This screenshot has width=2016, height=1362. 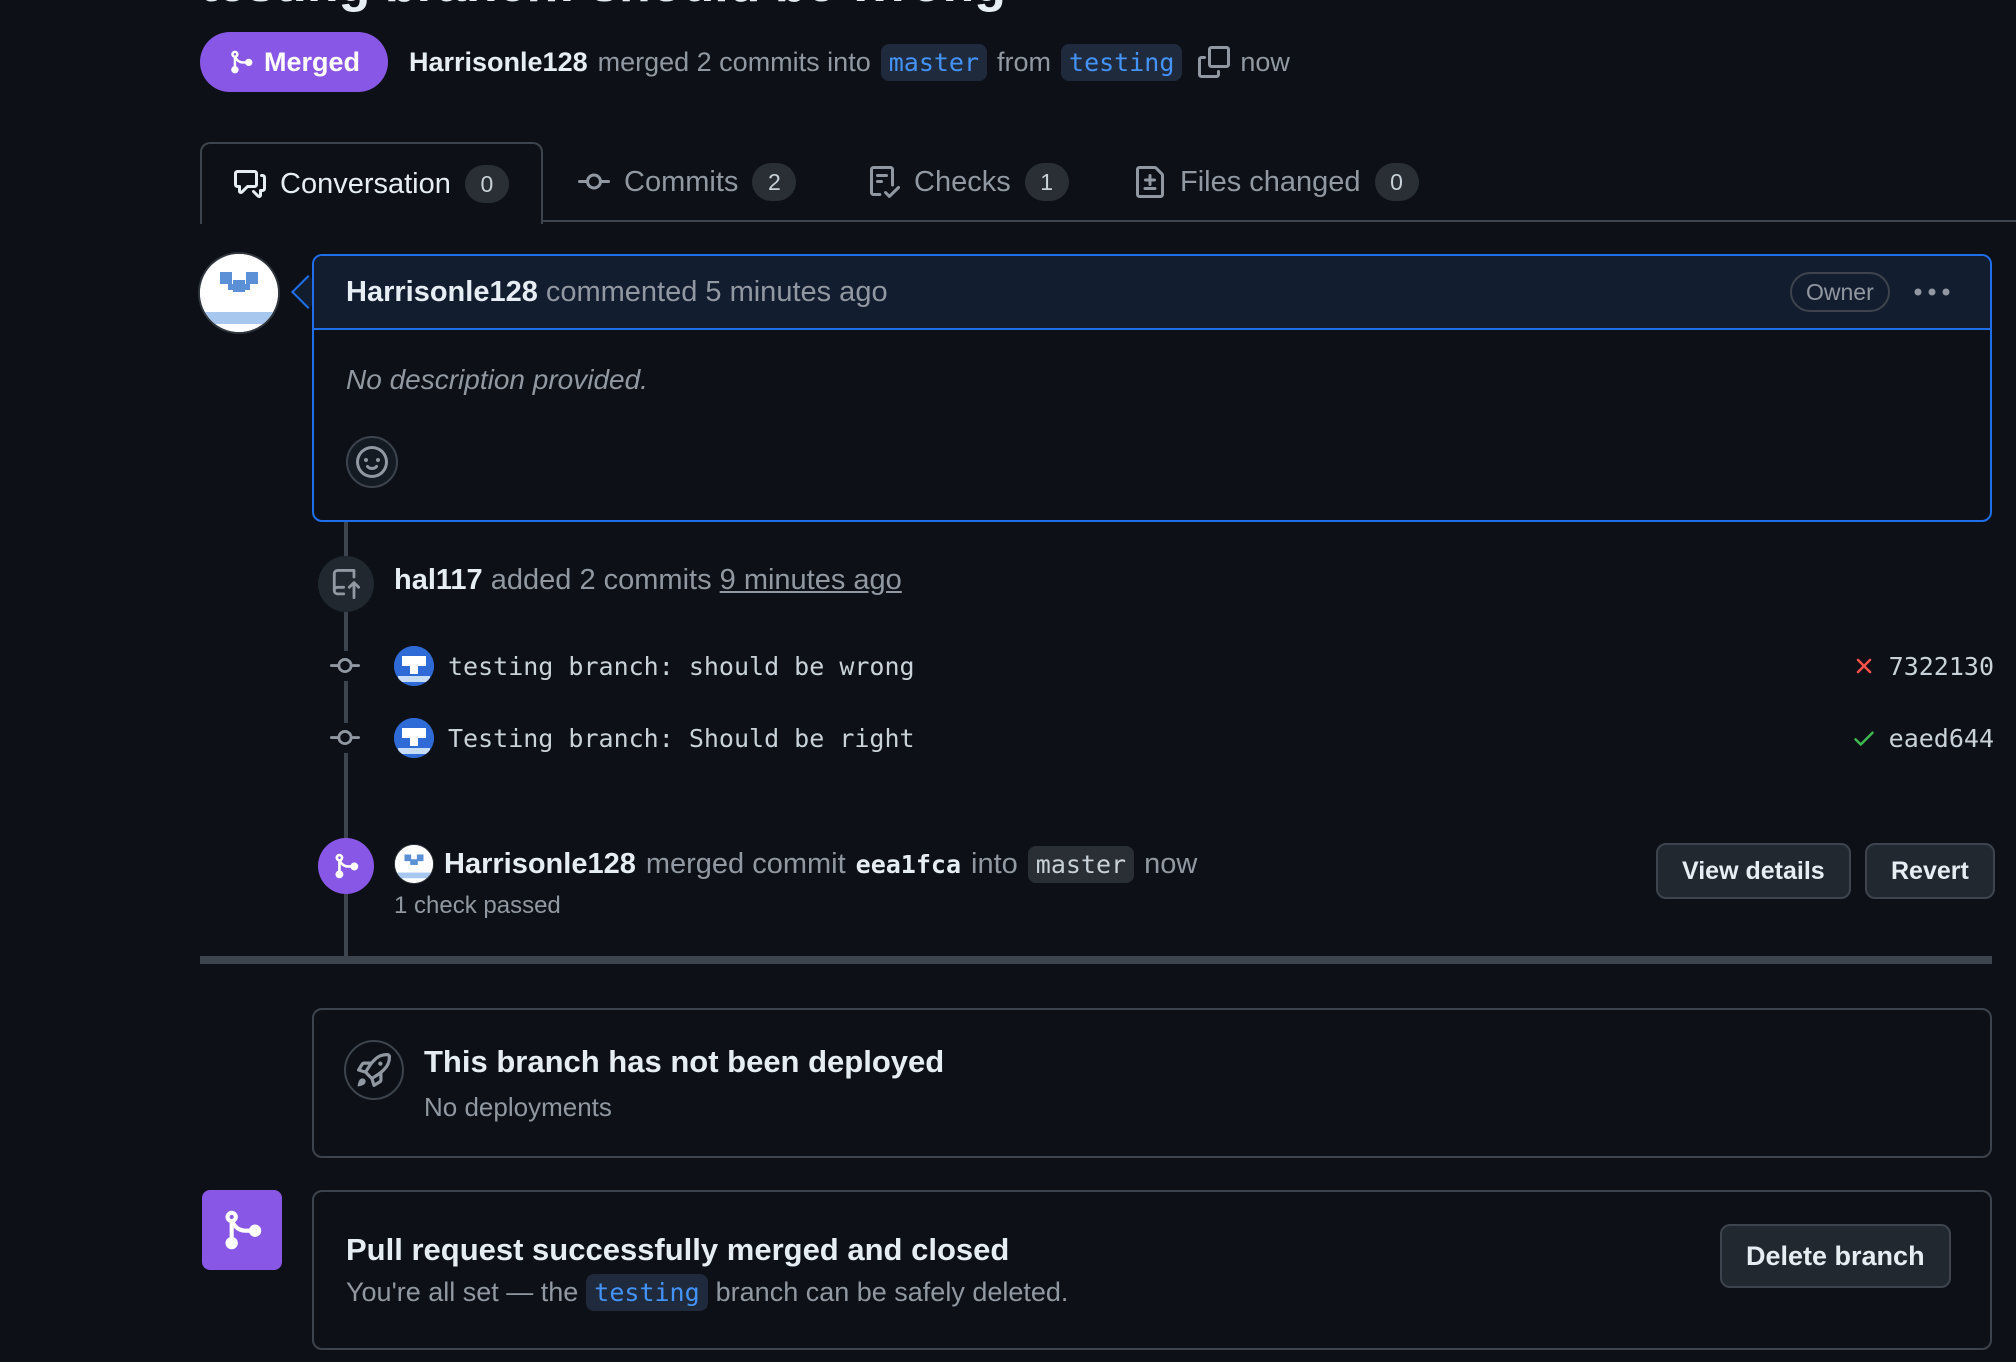 I want to click on commit-message-link: testing branch: should be wrong, so click(x=1149, y=666).